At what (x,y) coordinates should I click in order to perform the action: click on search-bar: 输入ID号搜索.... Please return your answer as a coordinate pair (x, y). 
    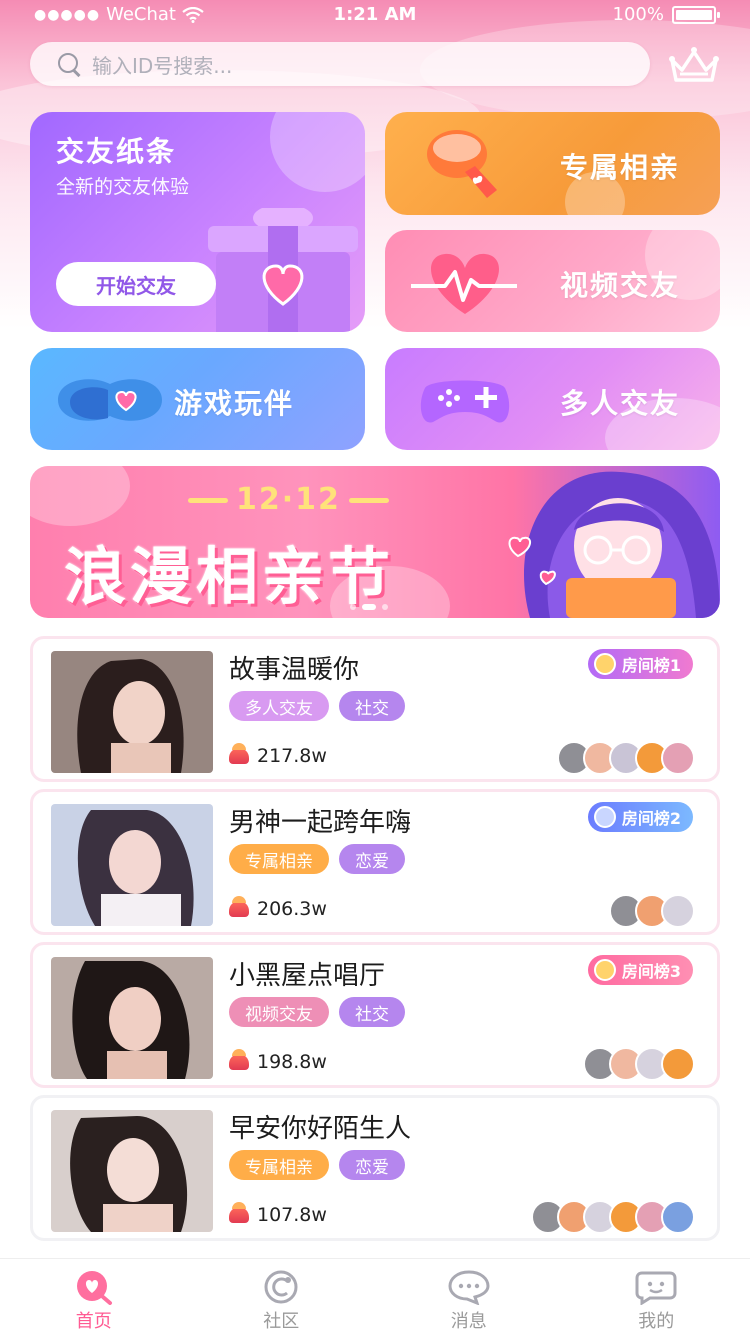
    Looking at the image, I should click on (340, 64).